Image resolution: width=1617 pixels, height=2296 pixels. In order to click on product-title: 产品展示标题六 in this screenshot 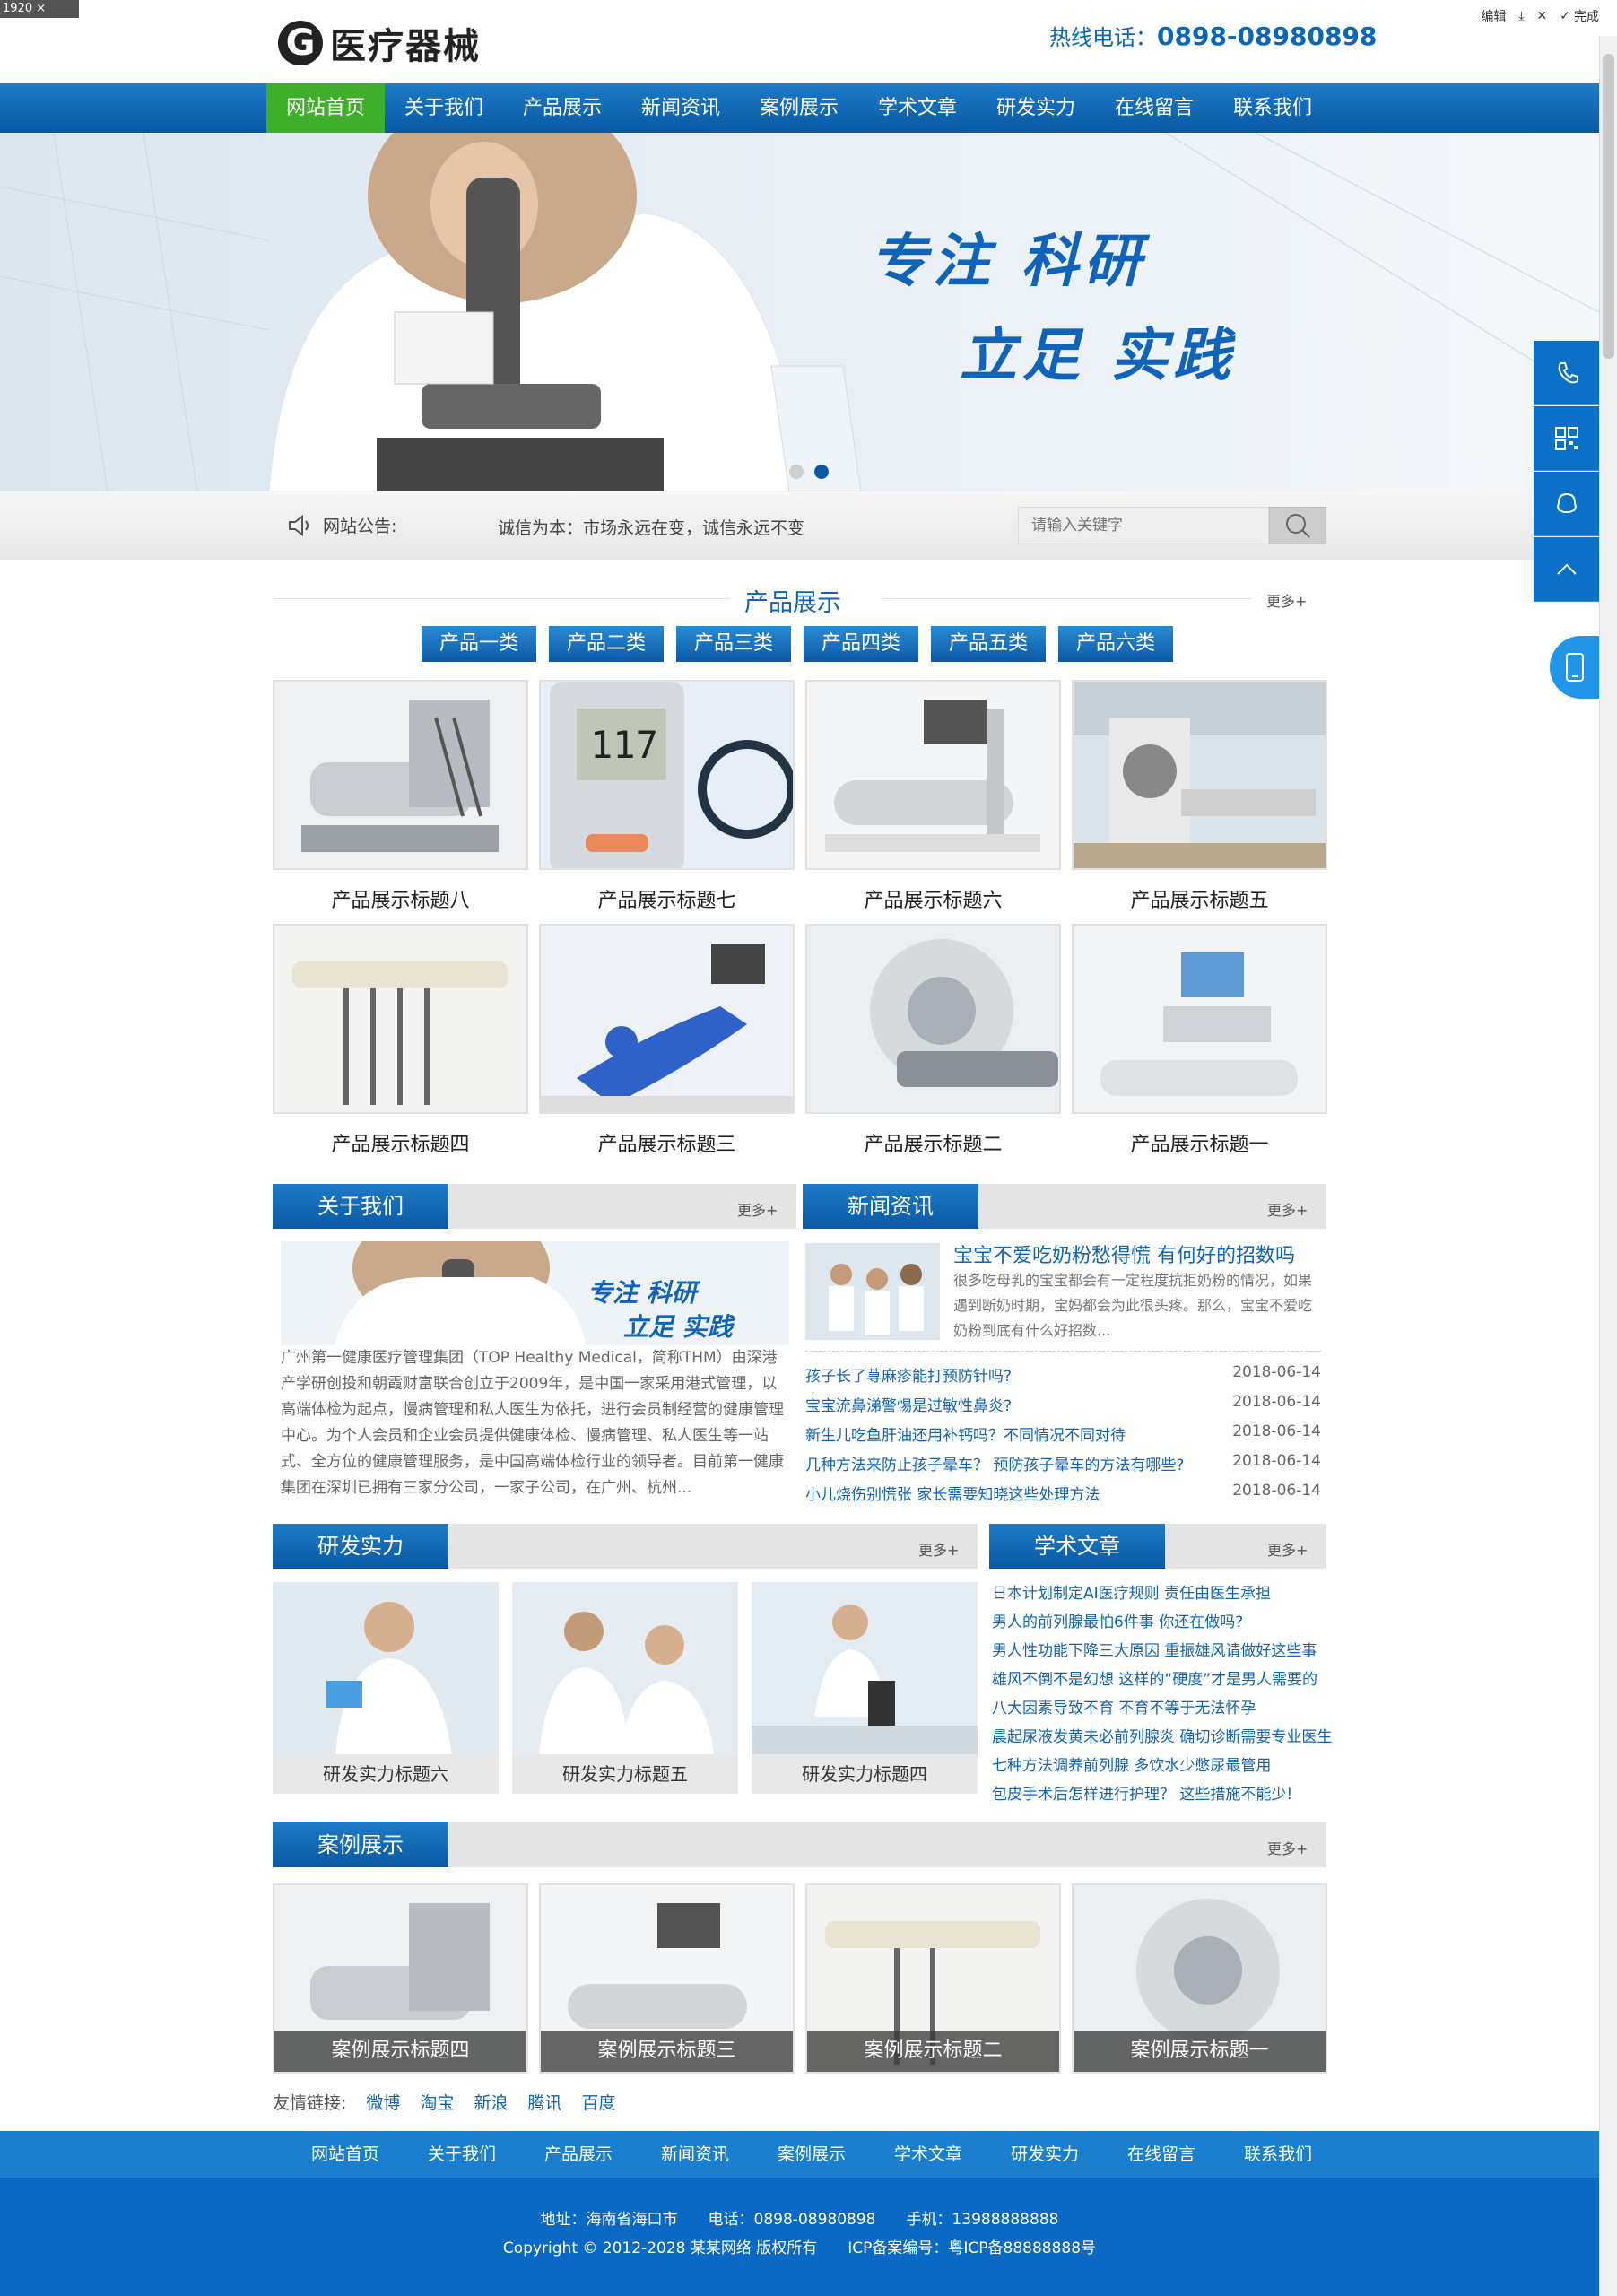, I will do `click(933, 898)`.